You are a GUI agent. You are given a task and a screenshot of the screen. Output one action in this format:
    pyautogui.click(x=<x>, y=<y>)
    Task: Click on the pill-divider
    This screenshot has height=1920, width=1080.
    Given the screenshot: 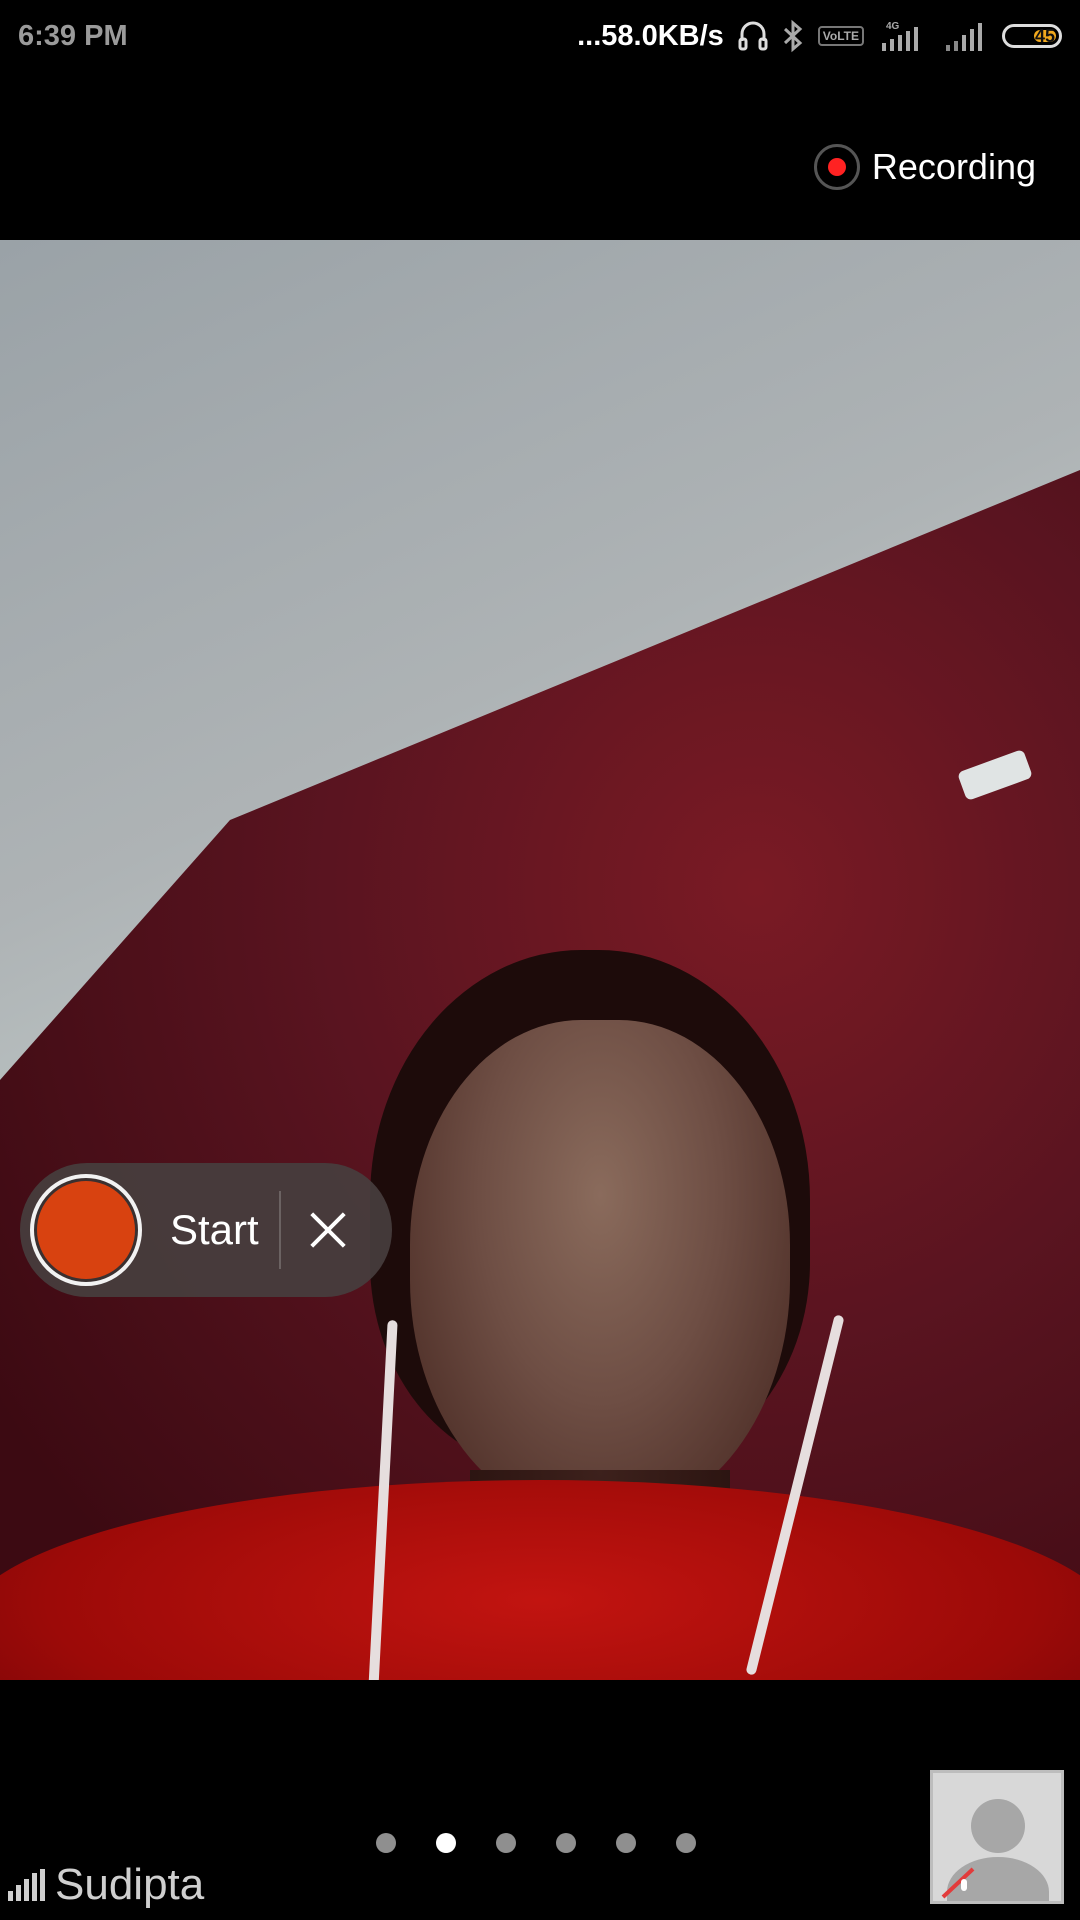 What is the action you would take?
    pyautogui.click(x=279, y=1230)
    